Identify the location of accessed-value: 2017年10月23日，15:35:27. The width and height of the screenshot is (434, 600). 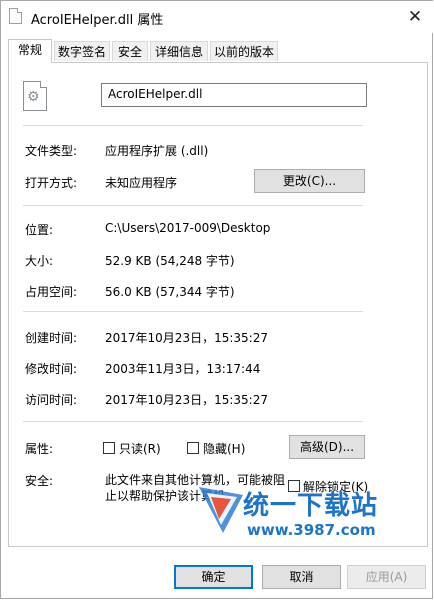
(186, 400).